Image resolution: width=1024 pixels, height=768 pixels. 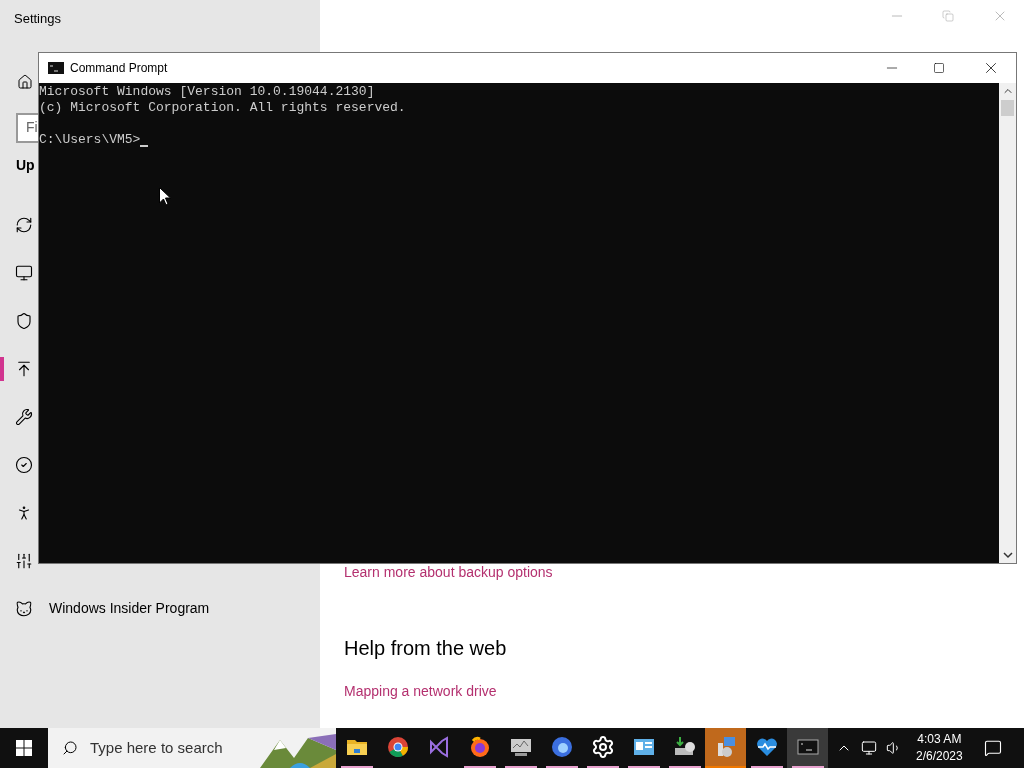 I want to click on settings-icon, so click(x=602, y=747).